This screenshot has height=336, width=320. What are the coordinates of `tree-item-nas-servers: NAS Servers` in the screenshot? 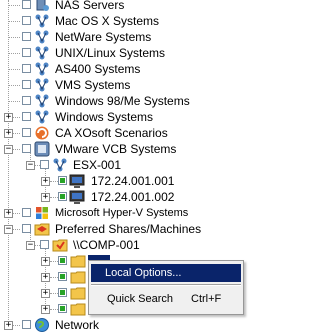 It's located at (137, 6).